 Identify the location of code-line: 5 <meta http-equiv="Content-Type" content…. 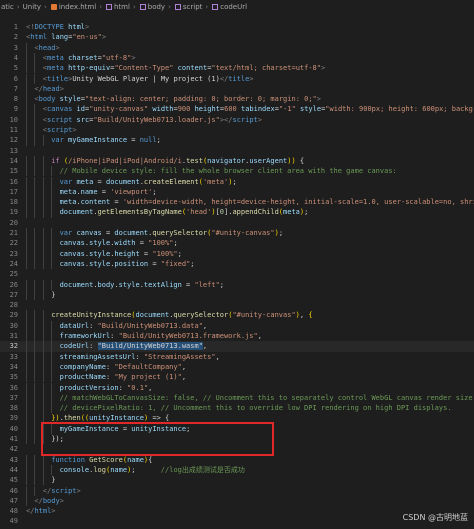
(237, 68).